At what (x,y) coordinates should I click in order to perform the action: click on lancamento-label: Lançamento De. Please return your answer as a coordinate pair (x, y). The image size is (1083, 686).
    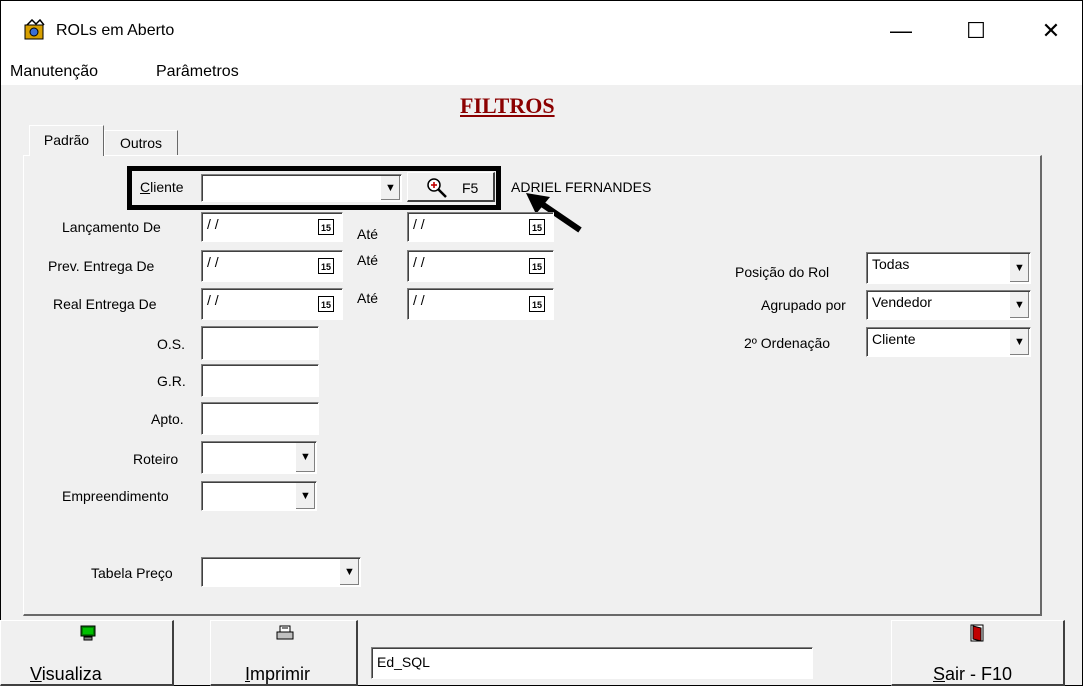
    Looking at the image, I should click on (111, 227).